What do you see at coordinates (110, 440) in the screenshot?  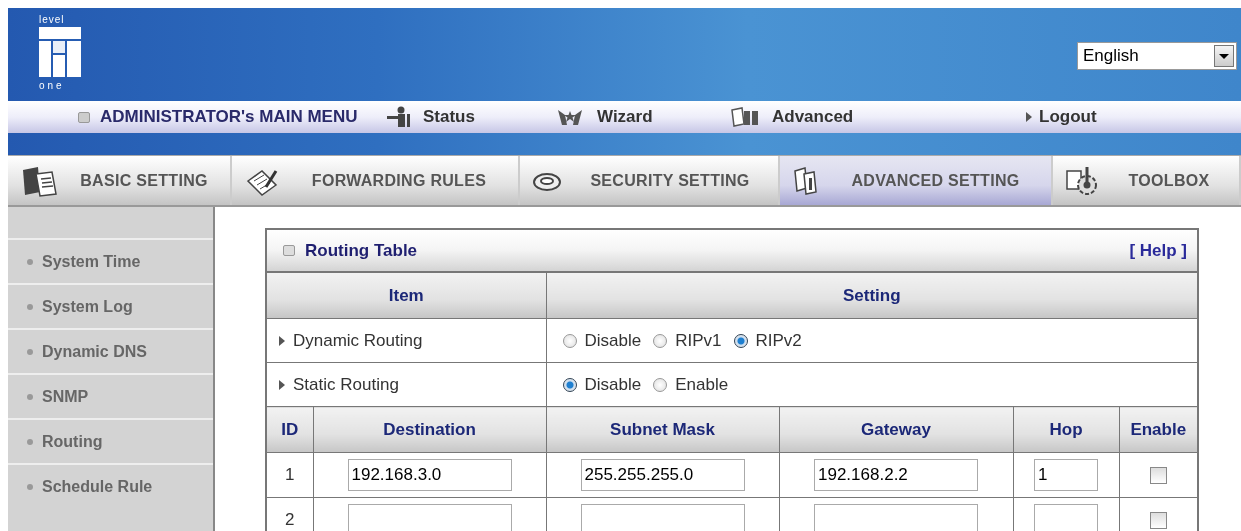 I see `sidebar-item: Routing` at bounding box center [110, 440].